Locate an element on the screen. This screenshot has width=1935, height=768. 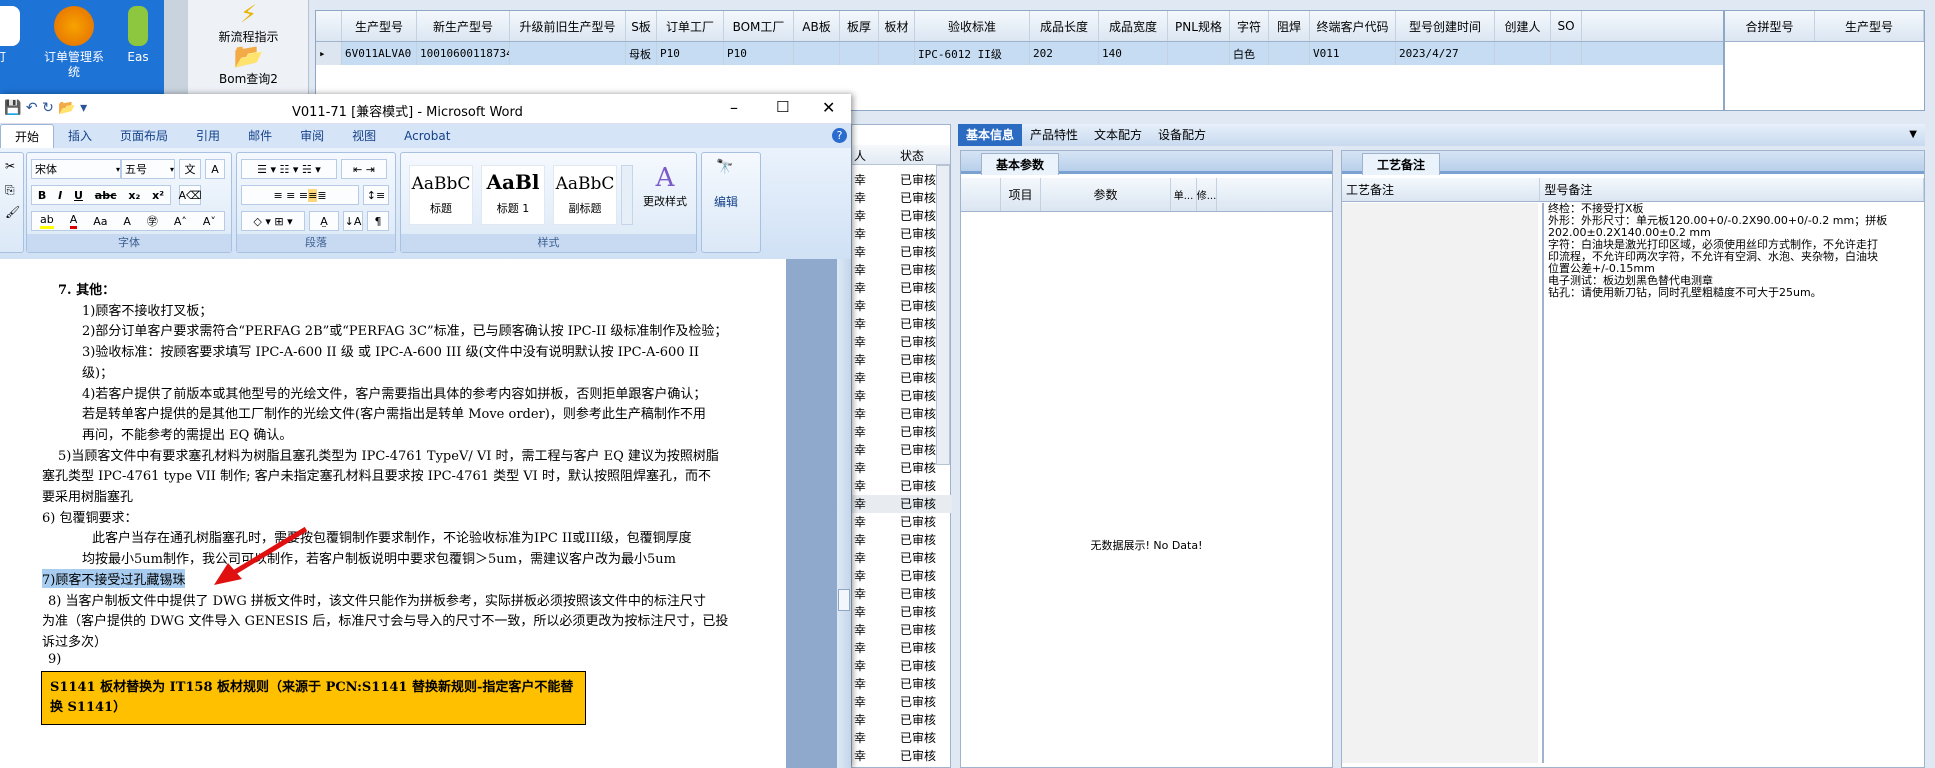
desktop-icon-dingtalk: 钉 is located at coordinates (15, 35).